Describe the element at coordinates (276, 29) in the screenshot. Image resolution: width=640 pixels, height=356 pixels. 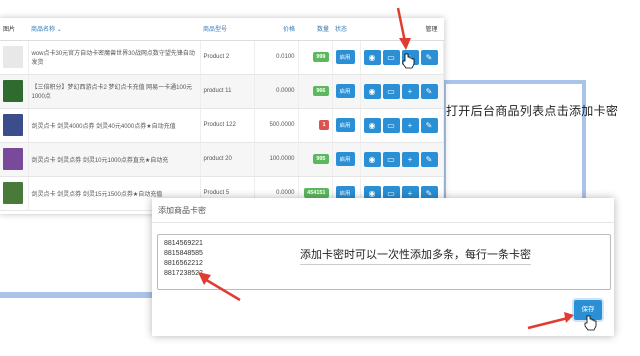
I see `header-price: 价格` at that location.